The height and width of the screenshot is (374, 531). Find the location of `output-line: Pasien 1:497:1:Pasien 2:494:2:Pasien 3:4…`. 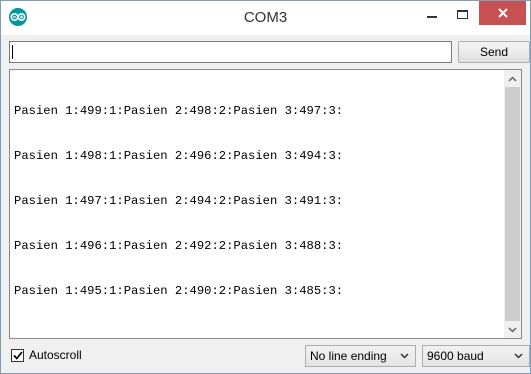

output-line: Pasien 1:497:1:Pasien 2:494:2:Pasien 3:4… is located at coordinates (179, 201).